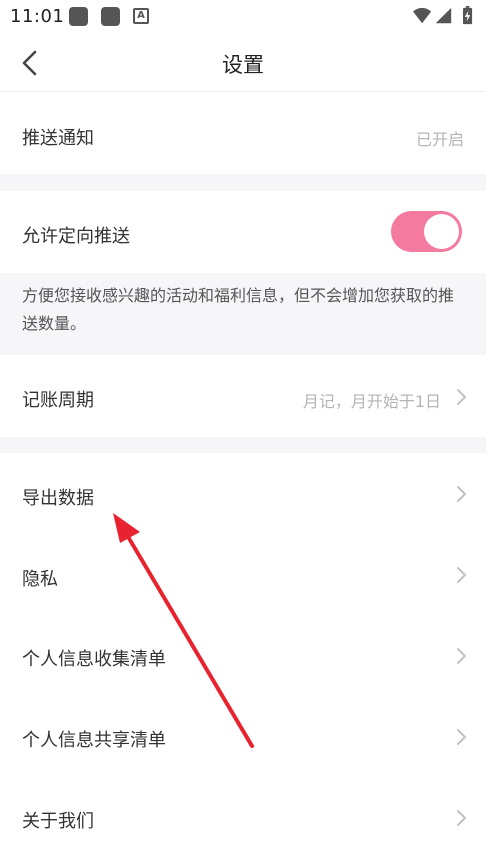 This screenshot has height=865, width=486. I want to click on privacy-row: 隐私, so click(243, 575).